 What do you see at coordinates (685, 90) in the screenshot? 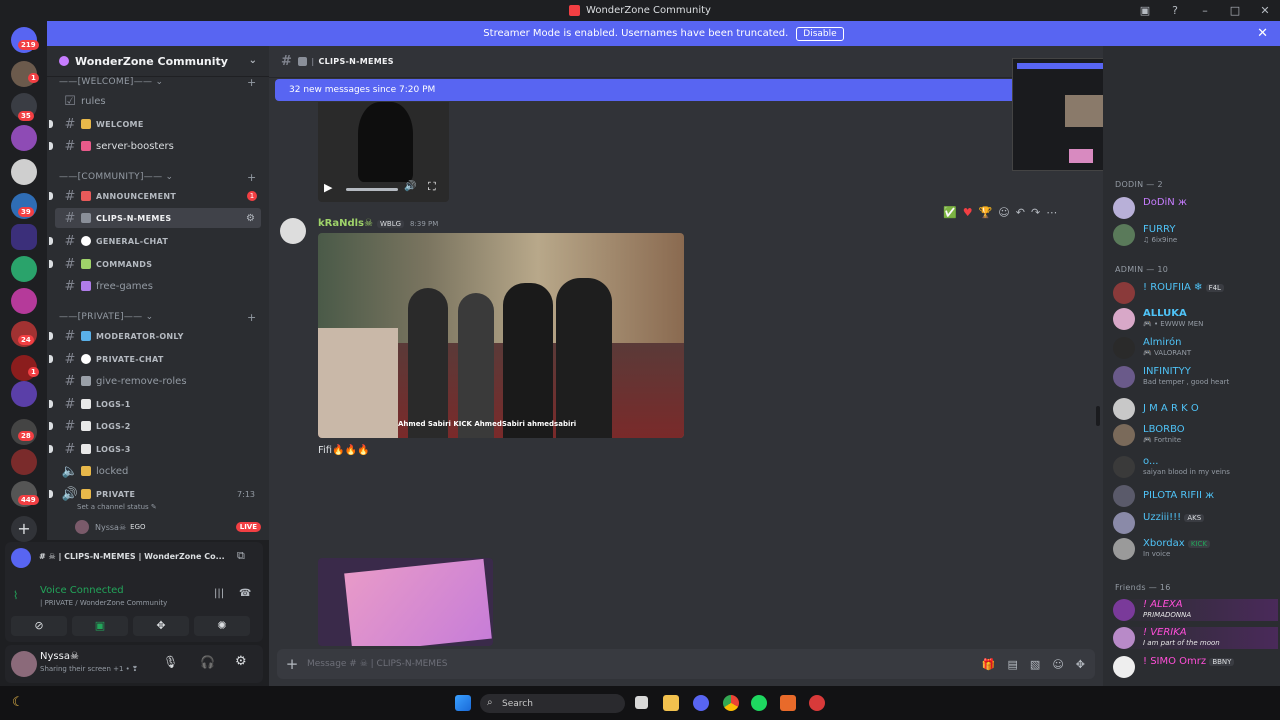
I see `new-messages-bar: 32 new messages since 7:20 PM` at bounding box center [685, 90].